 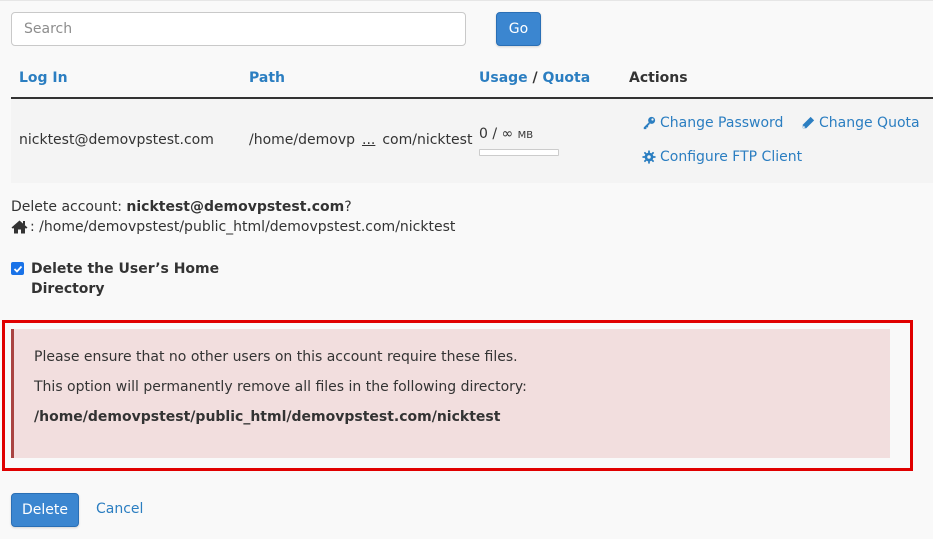 What do you see at coordinates (238, 29) in the screenshot?
I see `search-input` at bounding box center [238, 29].